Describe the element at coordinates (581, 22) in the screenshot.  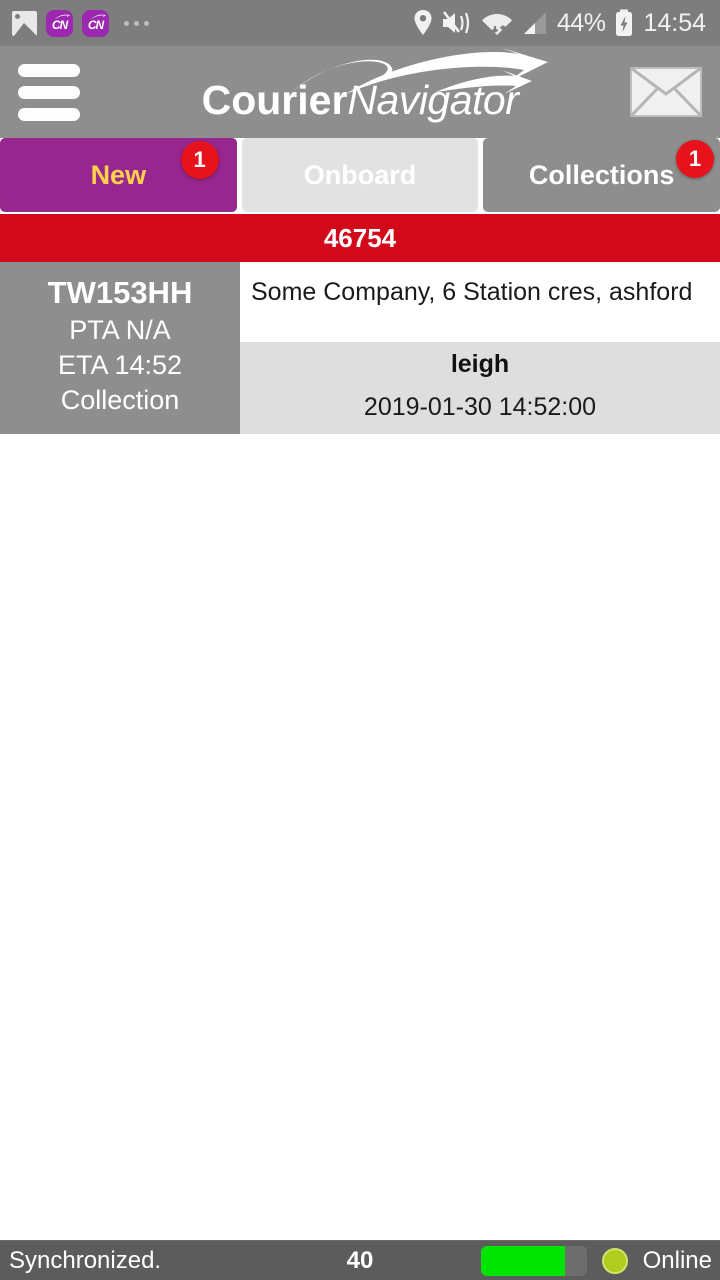
I see `battery-percent-label: 44%` at that location.